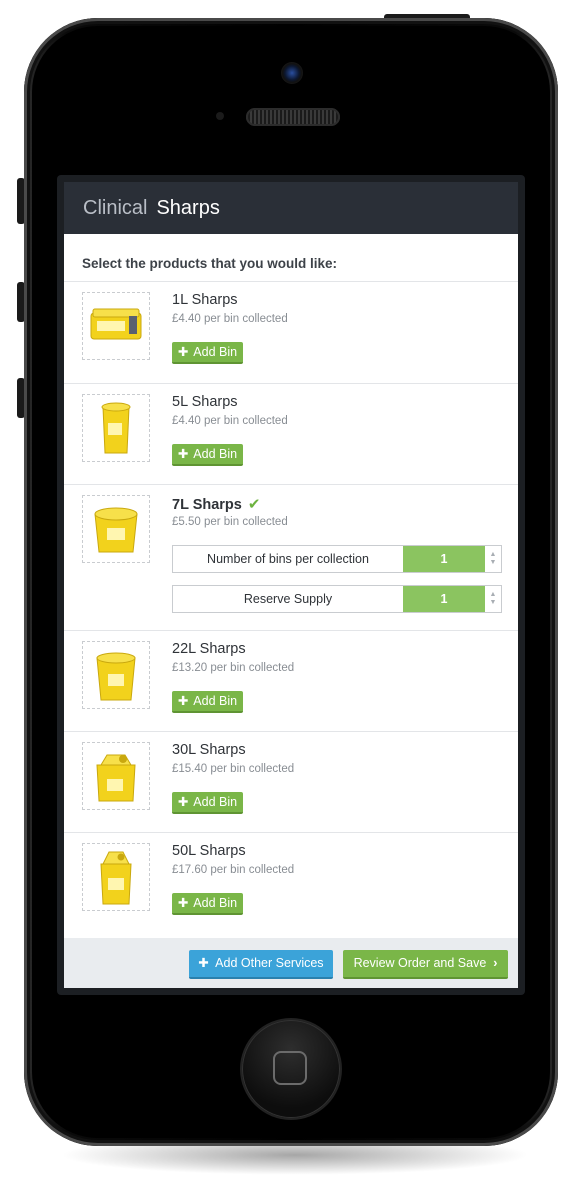 The image size is (582, 1190). I want to click on stepper-label: Reserve Supply, so click(288, 599).